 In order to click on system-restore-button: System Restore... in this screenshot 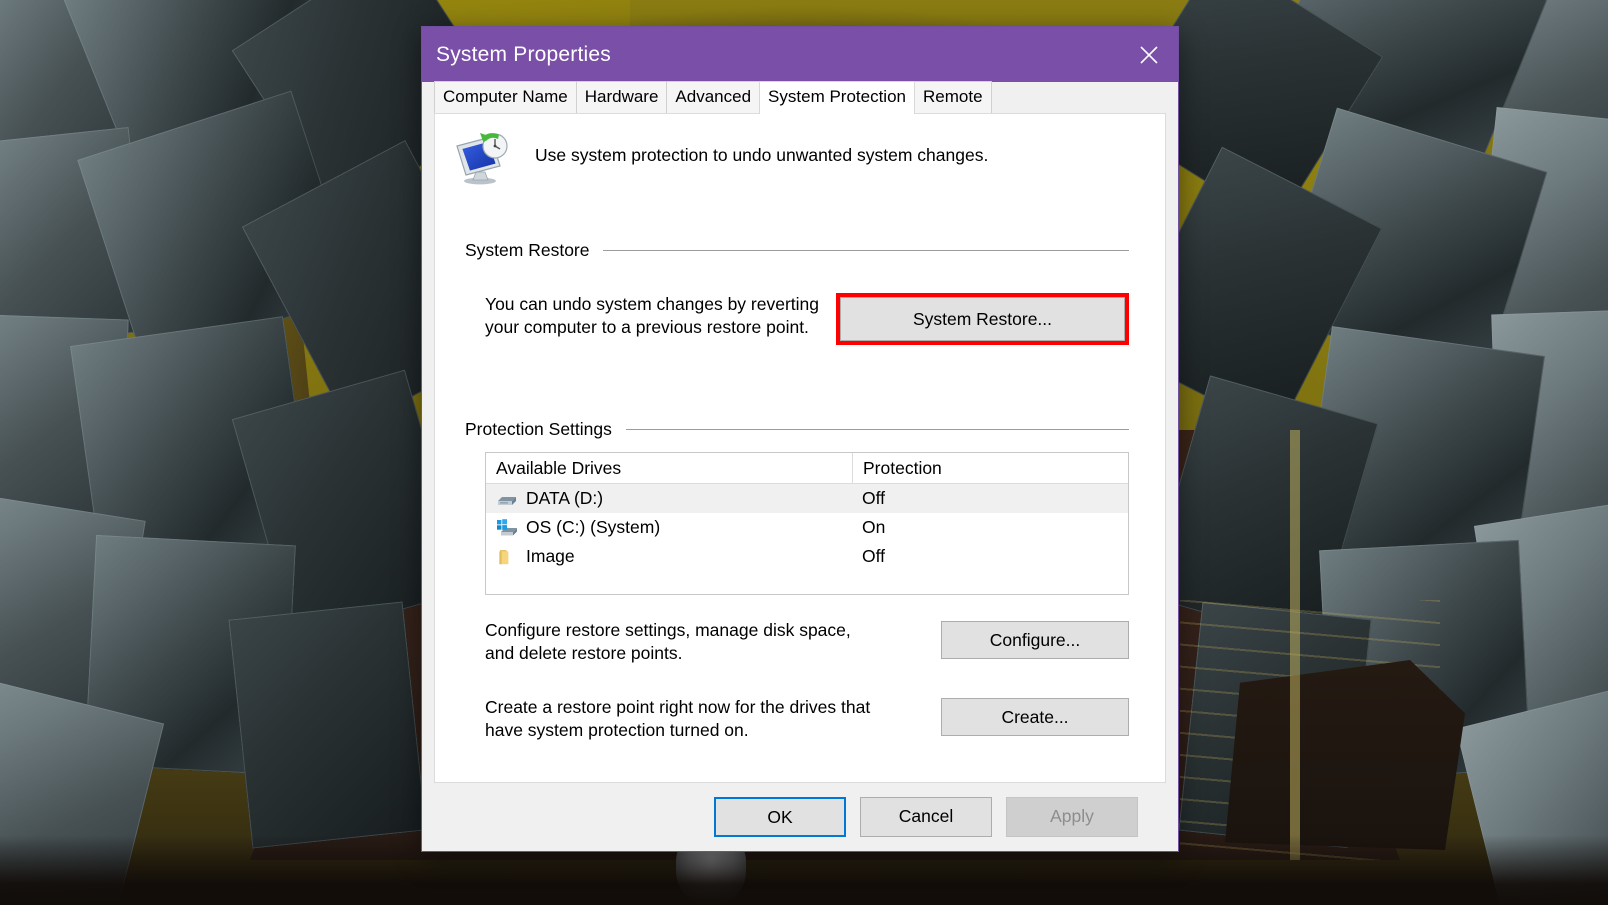, I will do `click(982, 319)`.